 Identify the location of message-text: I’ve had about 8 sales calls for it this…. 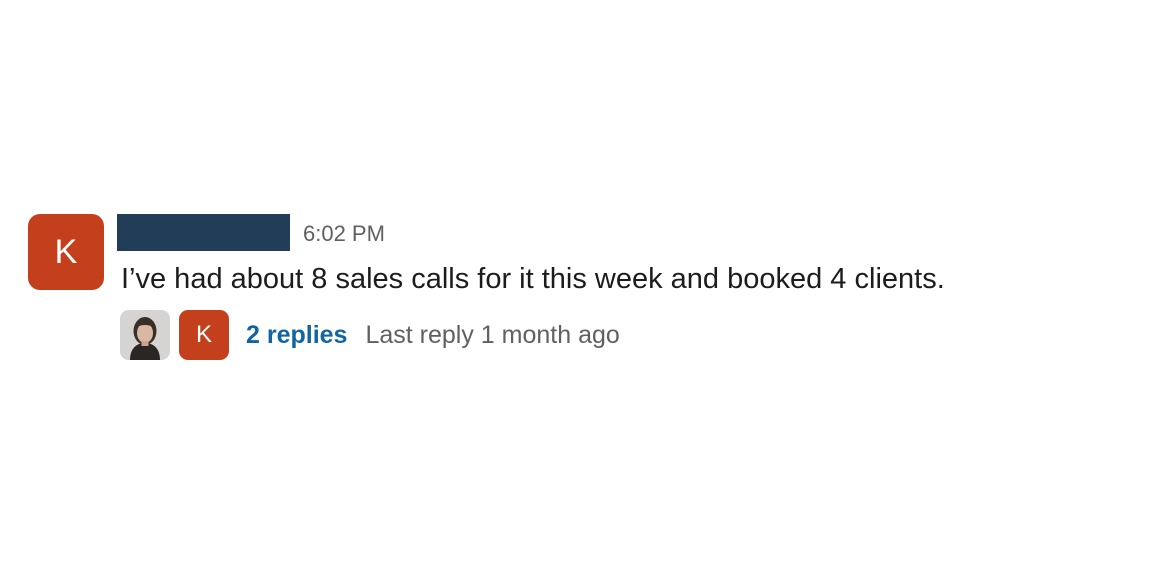
(533, 279).